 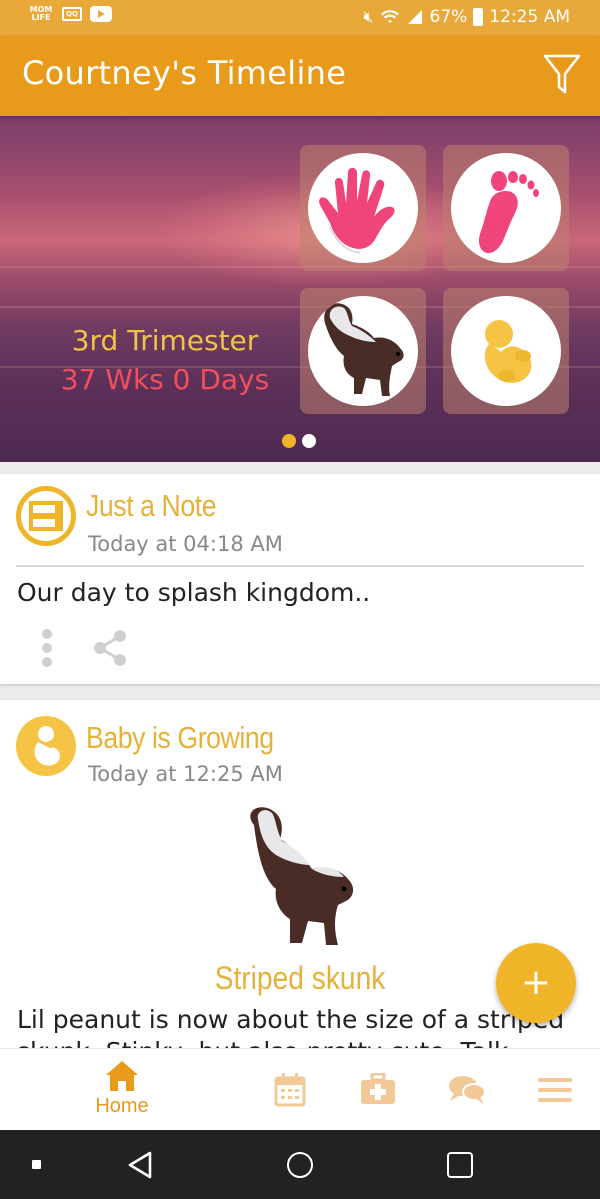 I want to click on notification-icon: QQ, so click(x=72, y=14).